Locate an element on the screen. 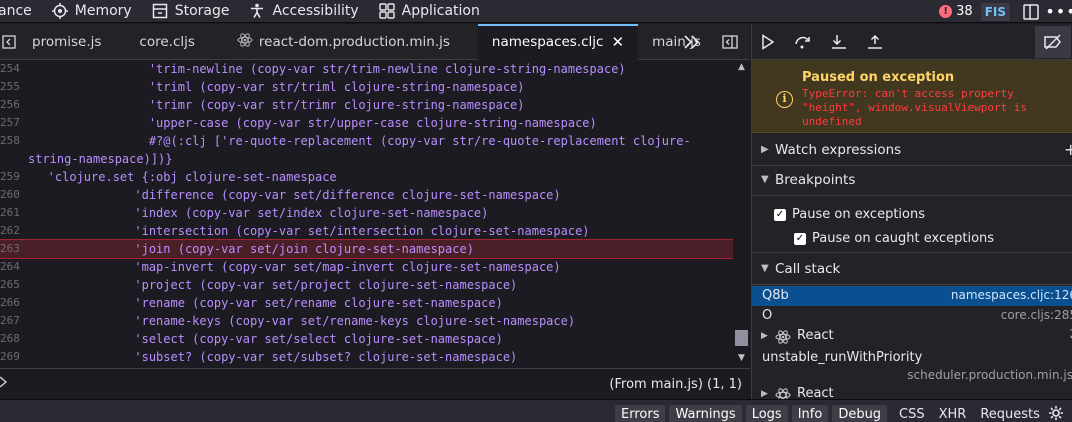 The width and height of the screenshot is (1072, 422). tab-accessibility: Accessibility is located at coordinates (303, 11).